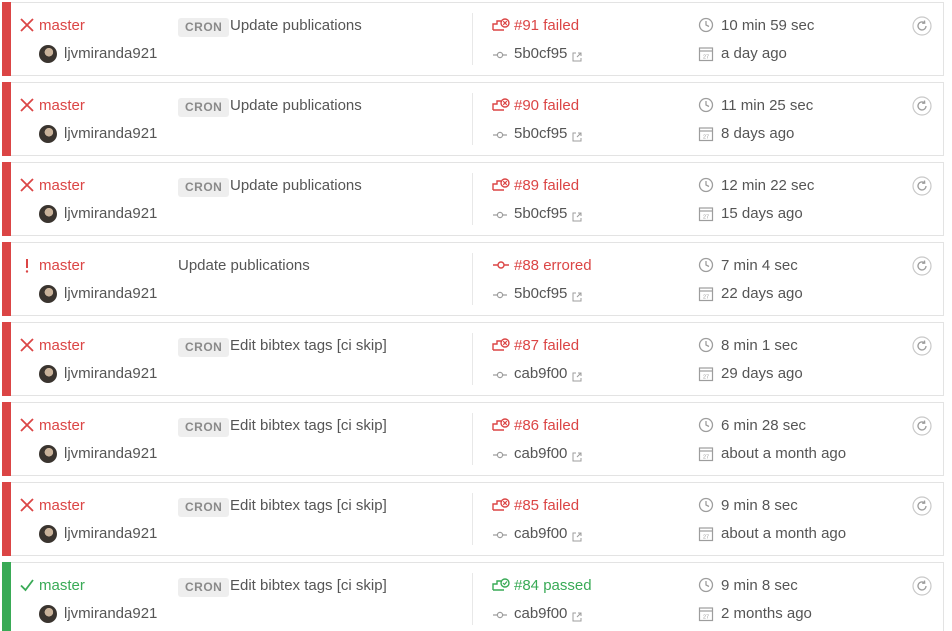 The width and height of the screenshot is (952, 631). What do you see at coordinates (546, 505) in the screenshot?
I see `build-number-status: #85 failed` at bounding box center [546, 505].